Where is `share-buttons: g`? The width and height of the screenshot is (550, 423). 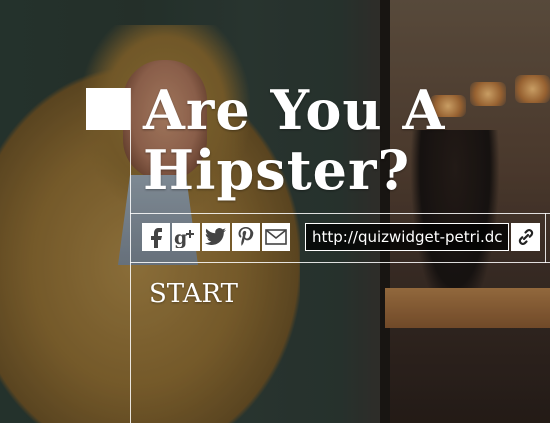 share-buttons: g is located at coordinates (216, 238).